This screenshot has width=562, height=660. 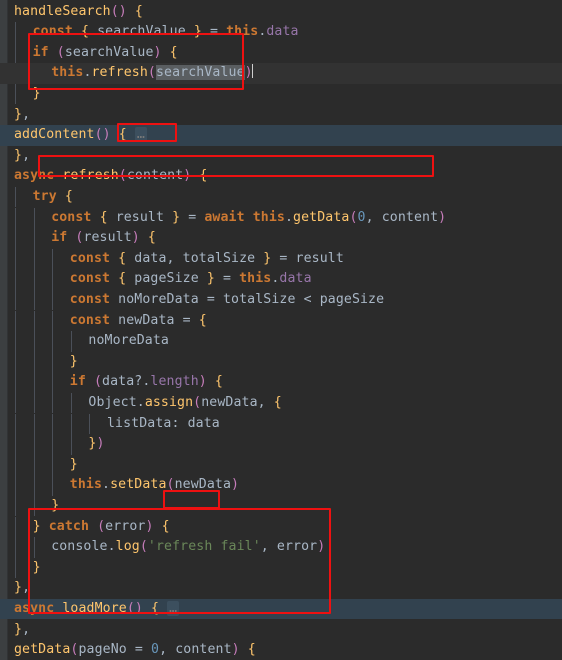 I want to click on code-line-text: Object.assign(newData, {, so click(x=185, y=402).